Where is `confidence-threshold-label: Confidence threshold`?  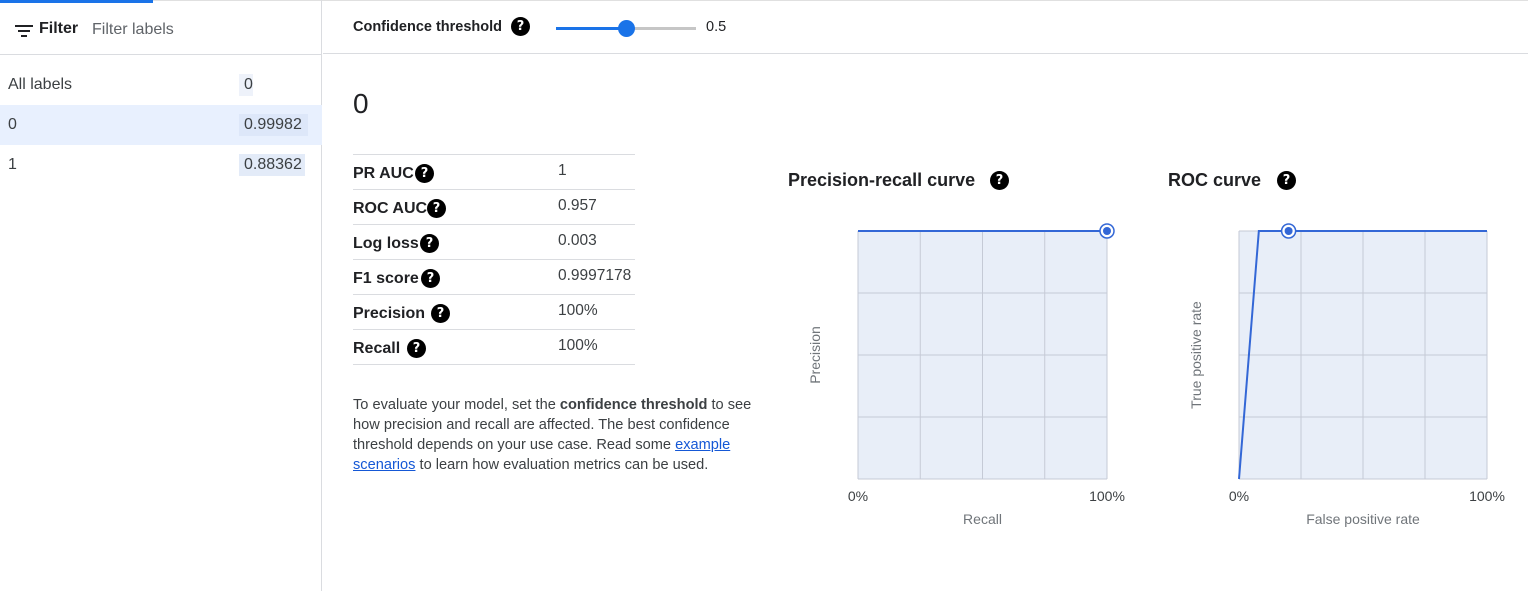
confidence-threshold-label: Confidence threshold is located at coordinates (428, 27).